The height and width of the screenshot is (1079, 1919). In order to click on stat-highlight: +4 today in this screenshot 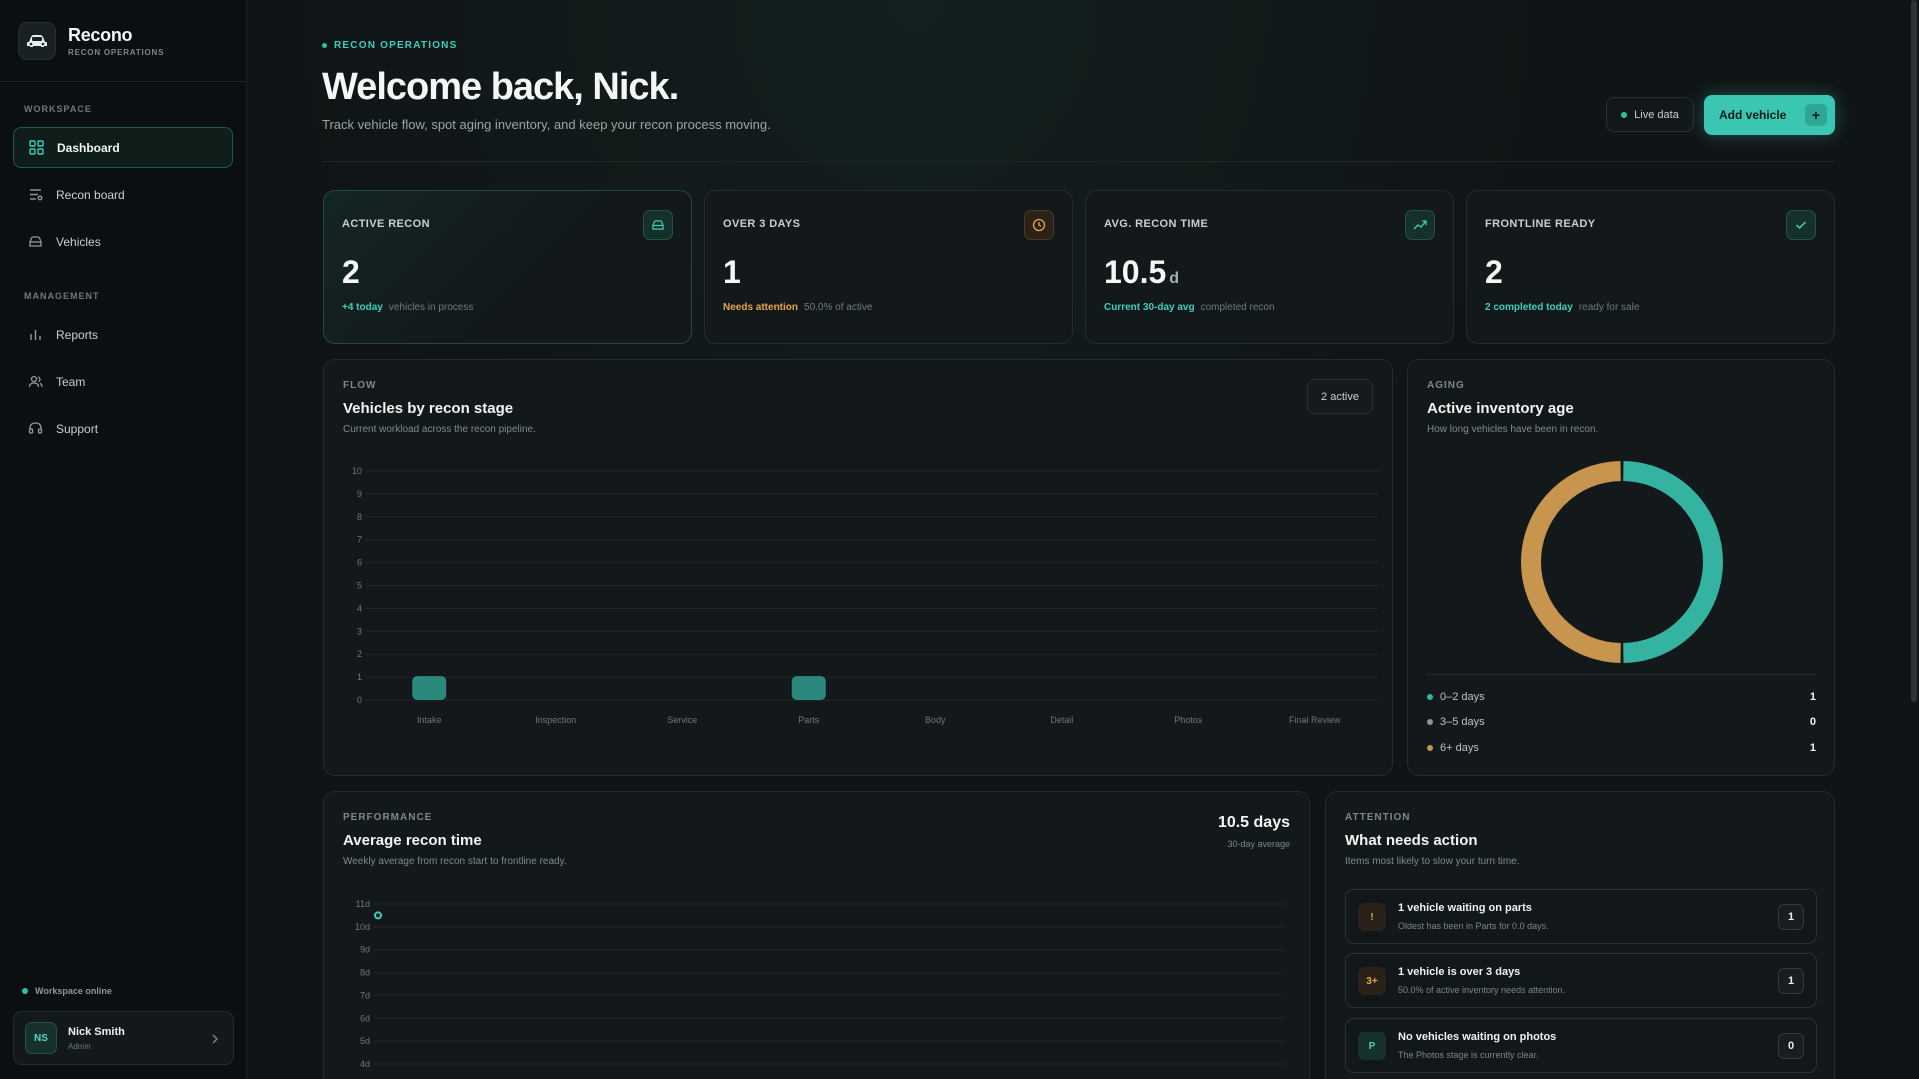, I will do `click(362, 307)`.